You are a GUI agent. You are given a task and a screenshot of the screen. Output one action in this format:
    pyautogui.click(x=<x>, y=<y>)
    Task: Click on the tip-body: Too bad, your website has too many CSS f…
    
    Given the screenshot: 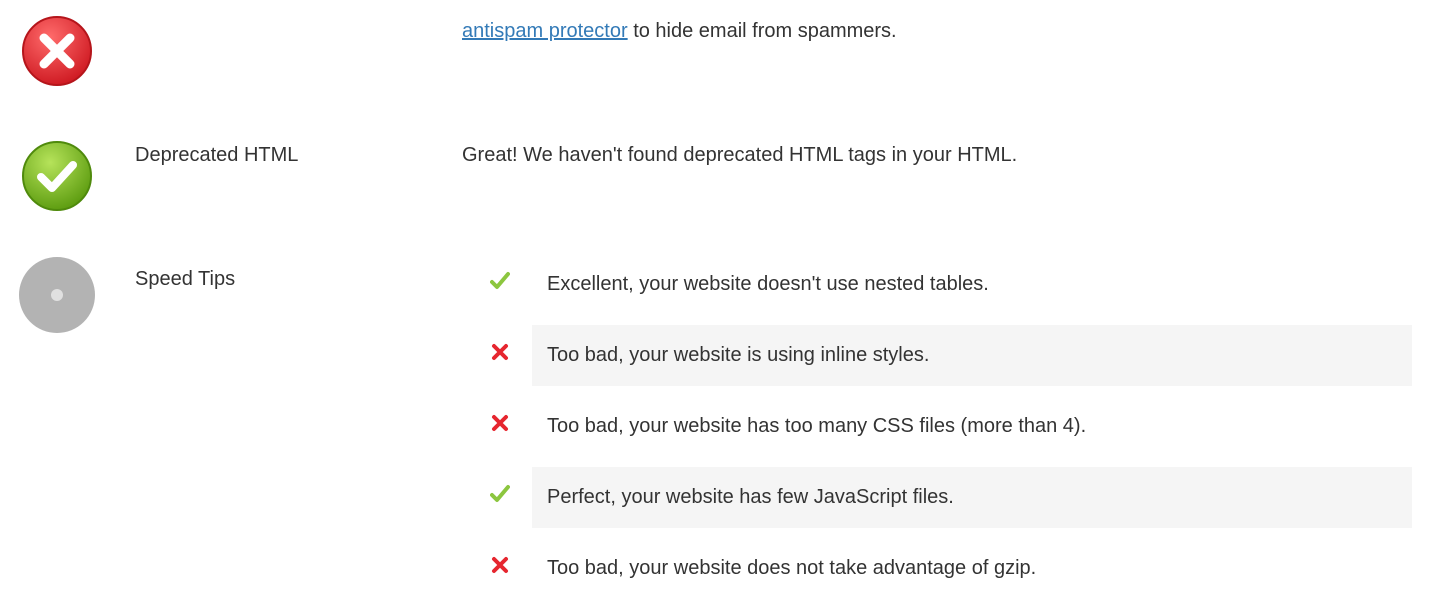 What is the action you would take?
    pyautogui.click(x=972, y=426)
    